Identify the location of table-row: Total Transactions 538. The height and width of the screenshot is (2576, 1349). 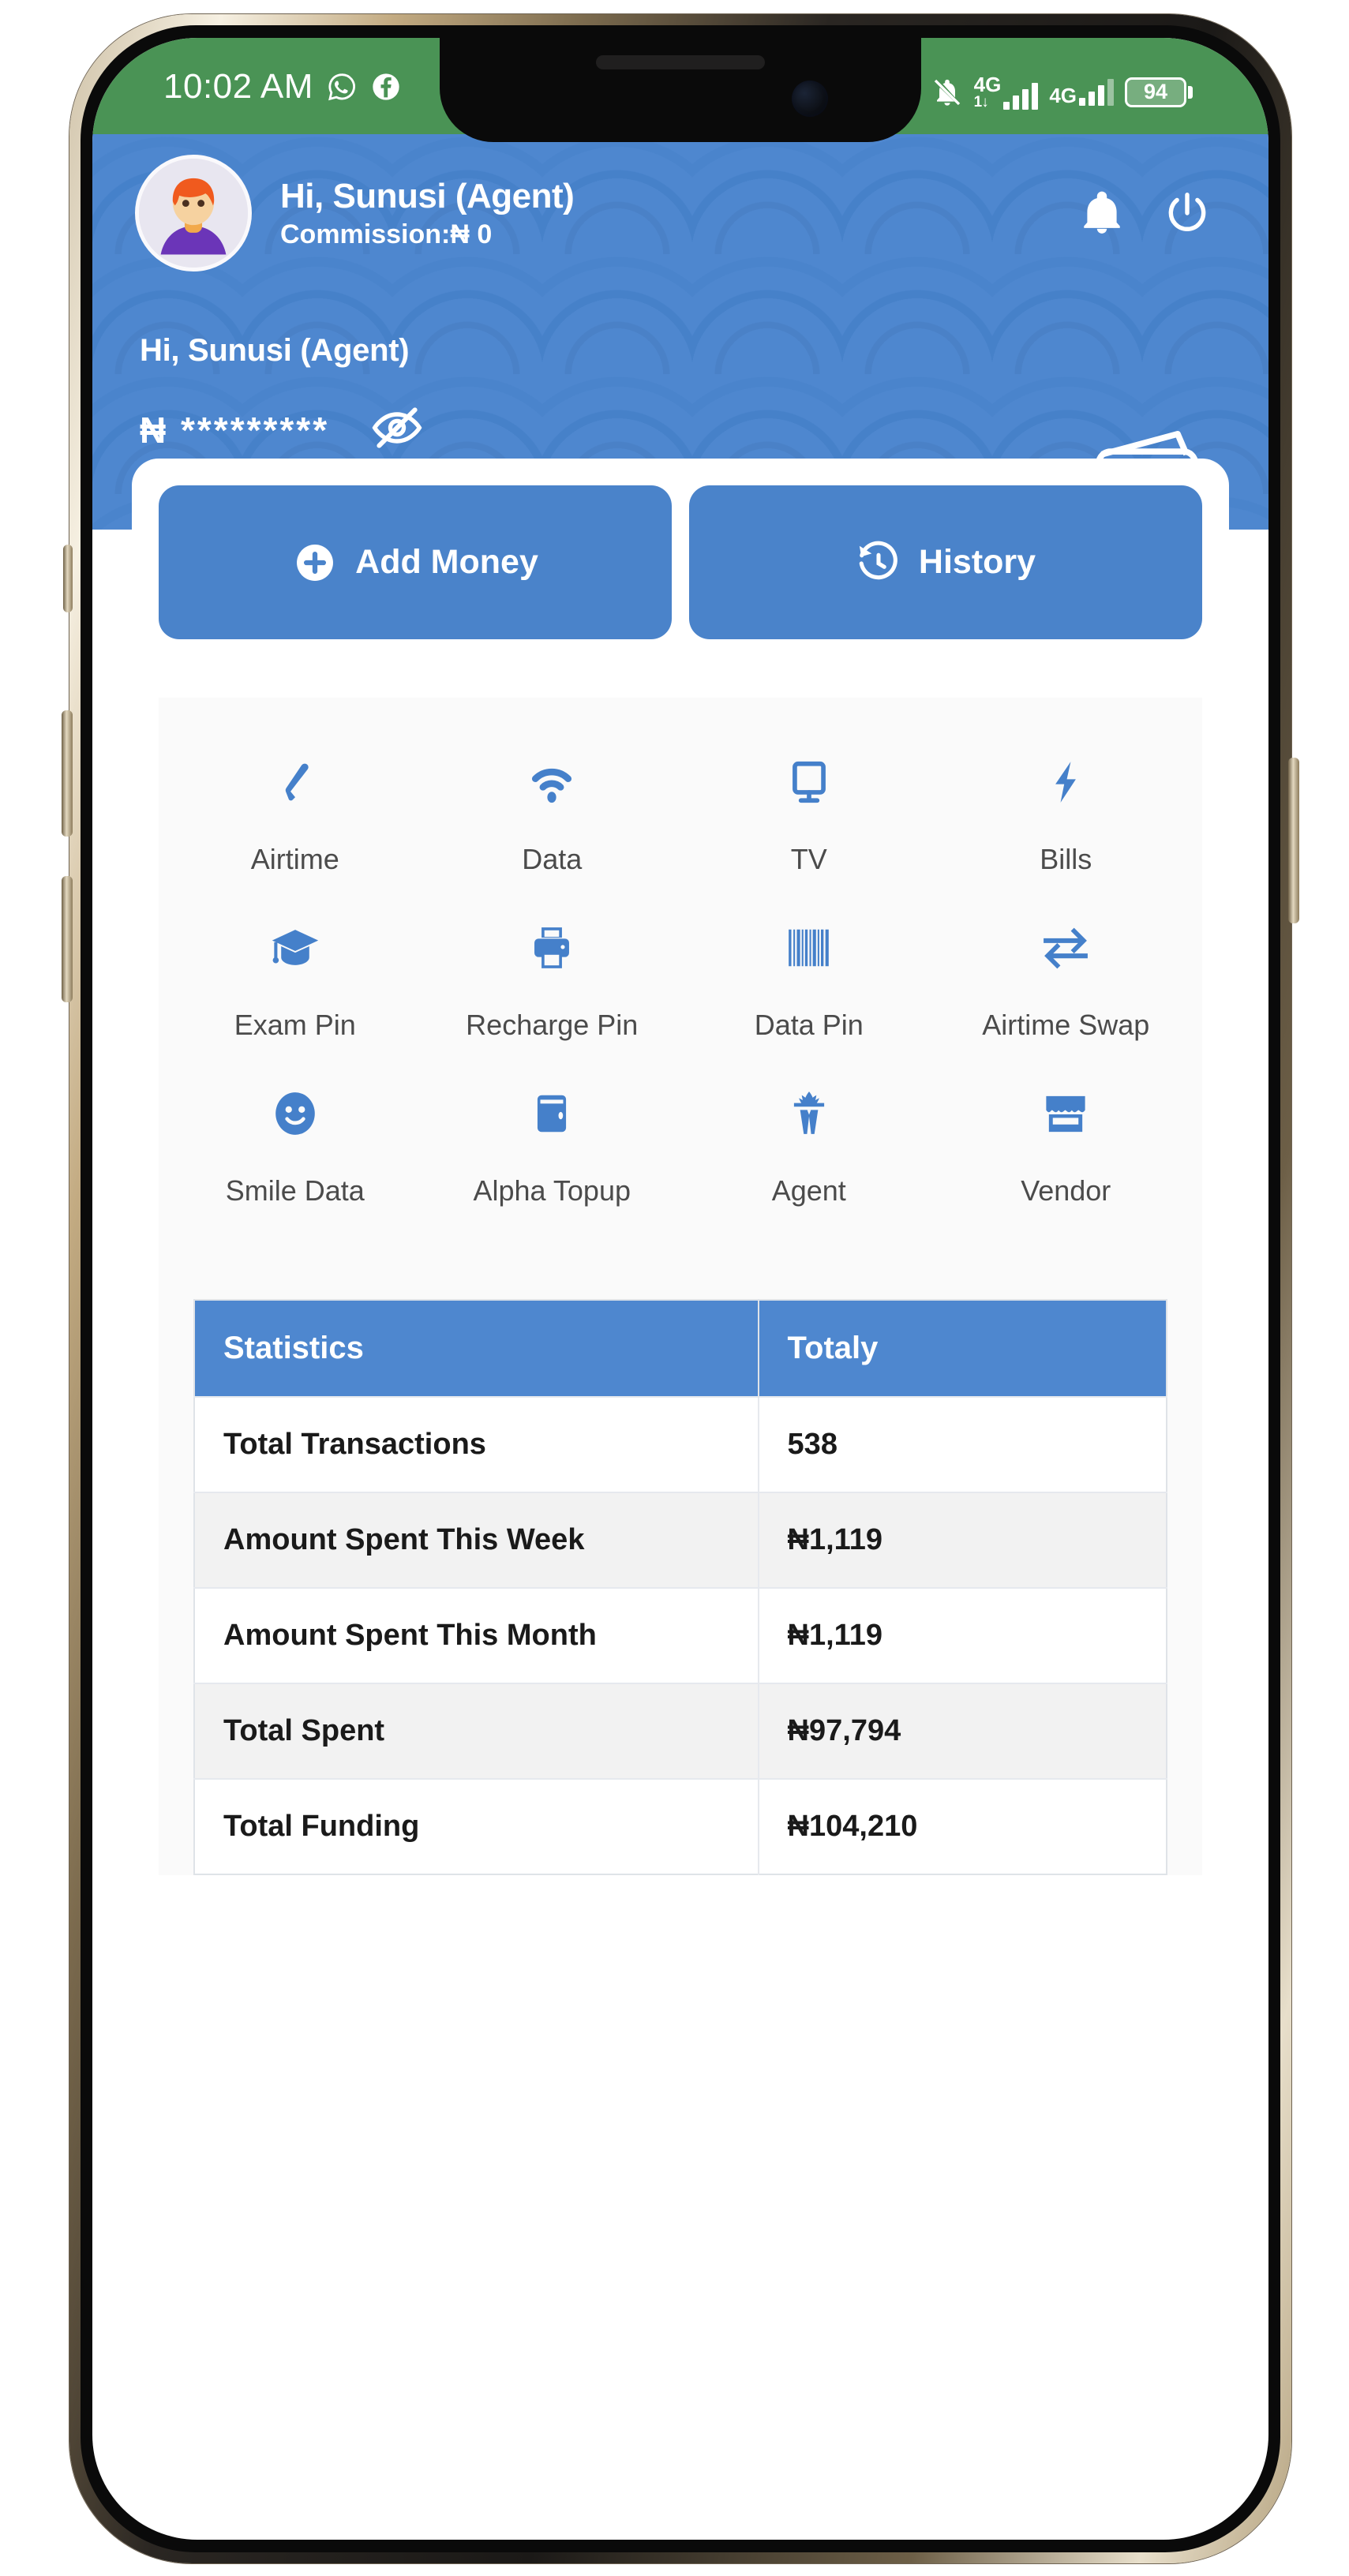
(680, 1444).